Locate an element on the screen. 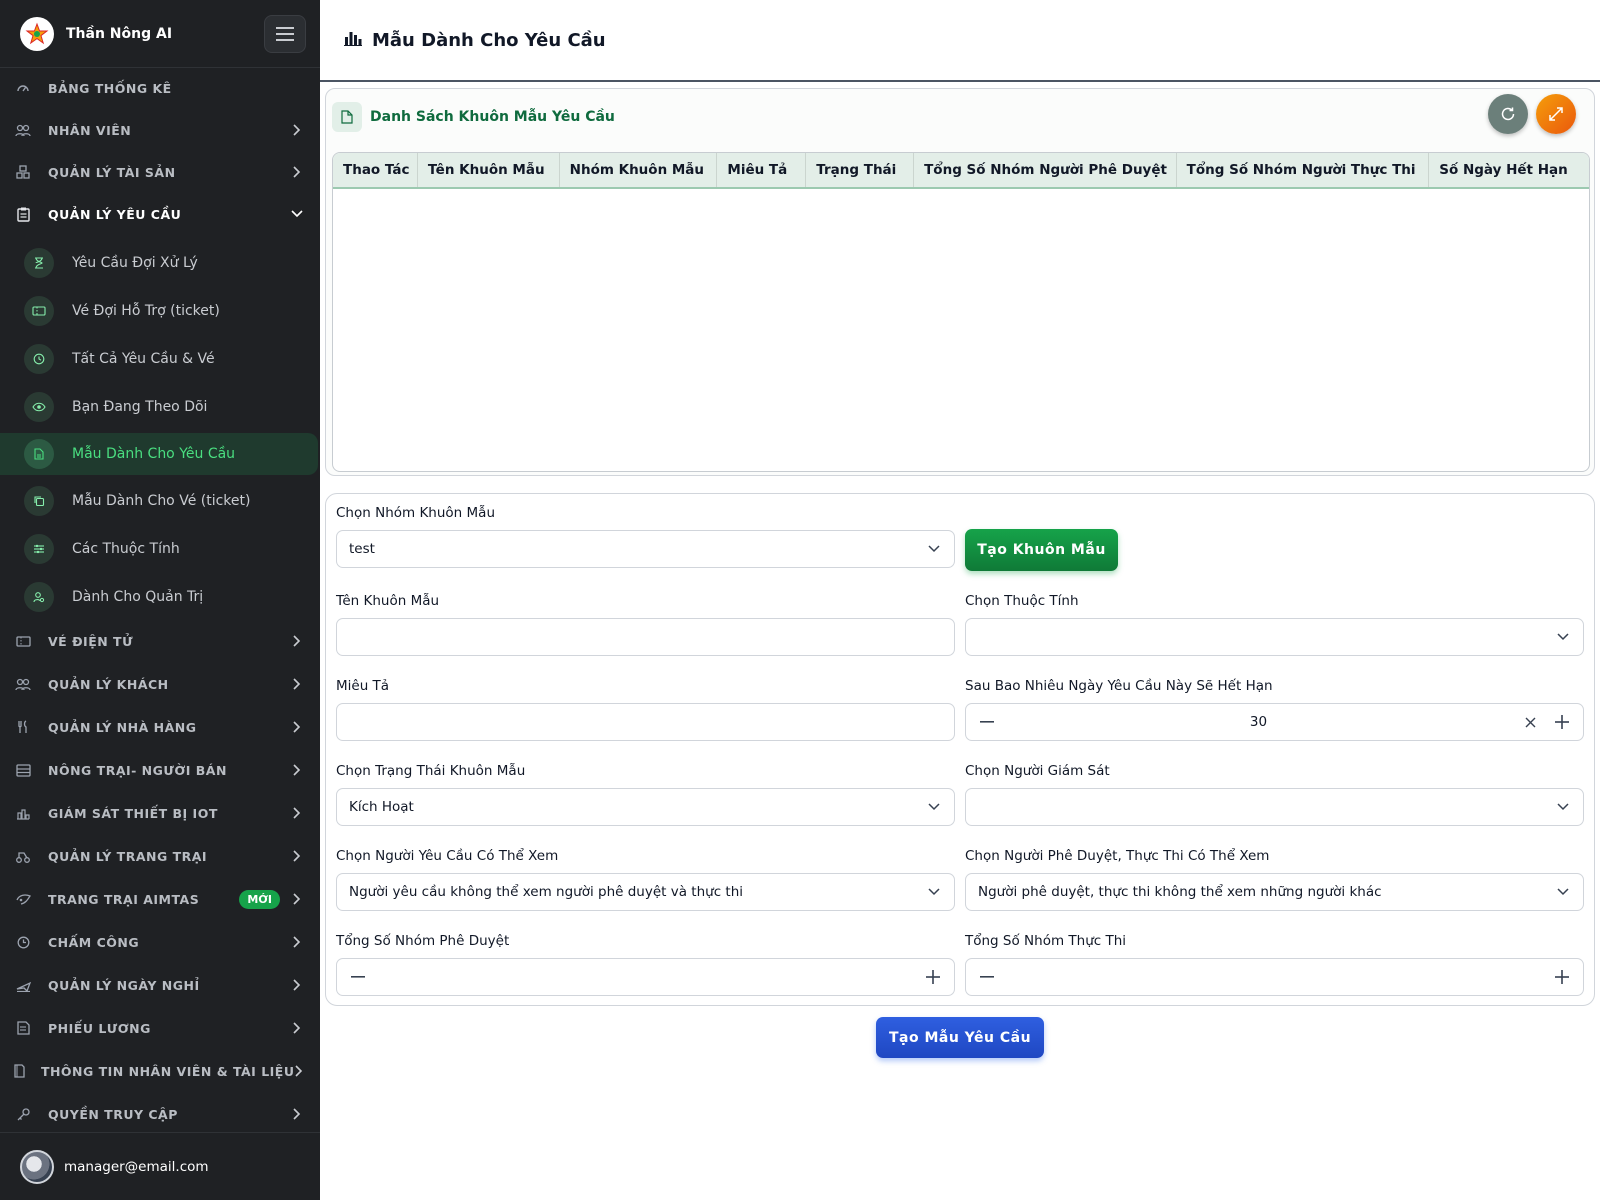  page-header: Mẫu Dành Cho Yêu Cầu is located at coordinates (960, 41).